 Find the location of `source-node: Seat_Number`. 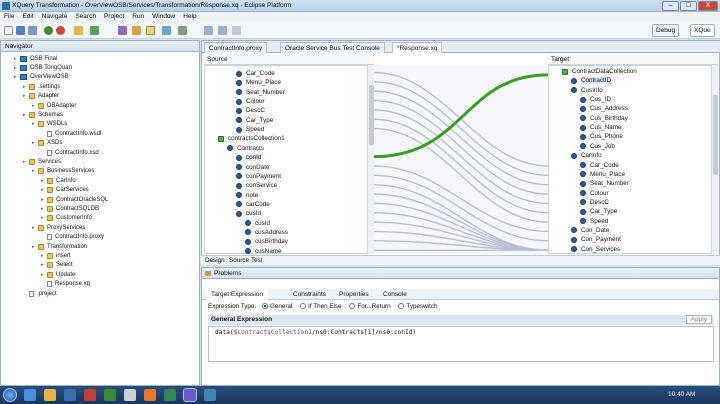

source-node: Seat_Number is located at coordinates (260, 92).